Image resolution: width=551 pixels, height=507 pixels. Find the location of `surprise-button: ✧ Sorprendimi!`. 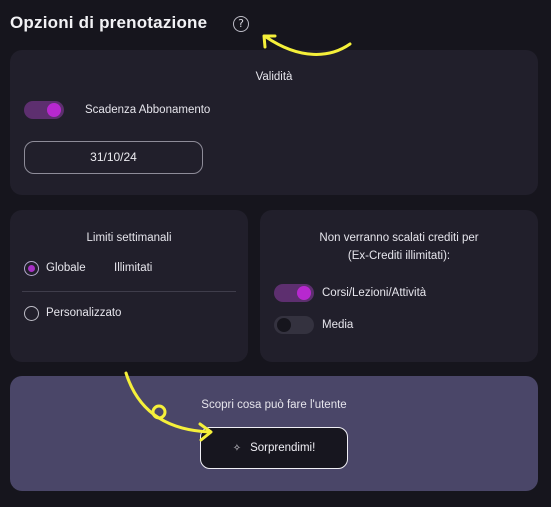

surprise-button: ✧ Sorprendimi! is located at coordinates (274, 448).